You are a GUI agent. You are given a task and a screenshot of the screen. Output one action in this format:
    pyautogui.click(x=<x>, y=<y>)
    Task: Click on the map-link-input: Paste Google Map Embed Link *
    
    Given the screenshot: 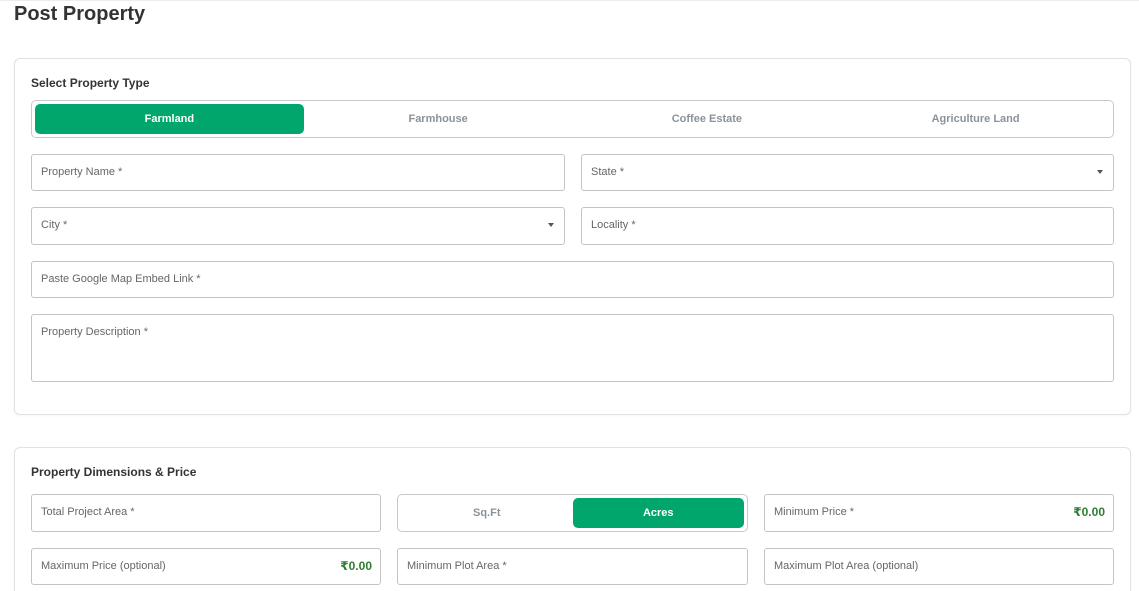 What is the action you would take?
    pyautogui.click(x=572, y=279)
    